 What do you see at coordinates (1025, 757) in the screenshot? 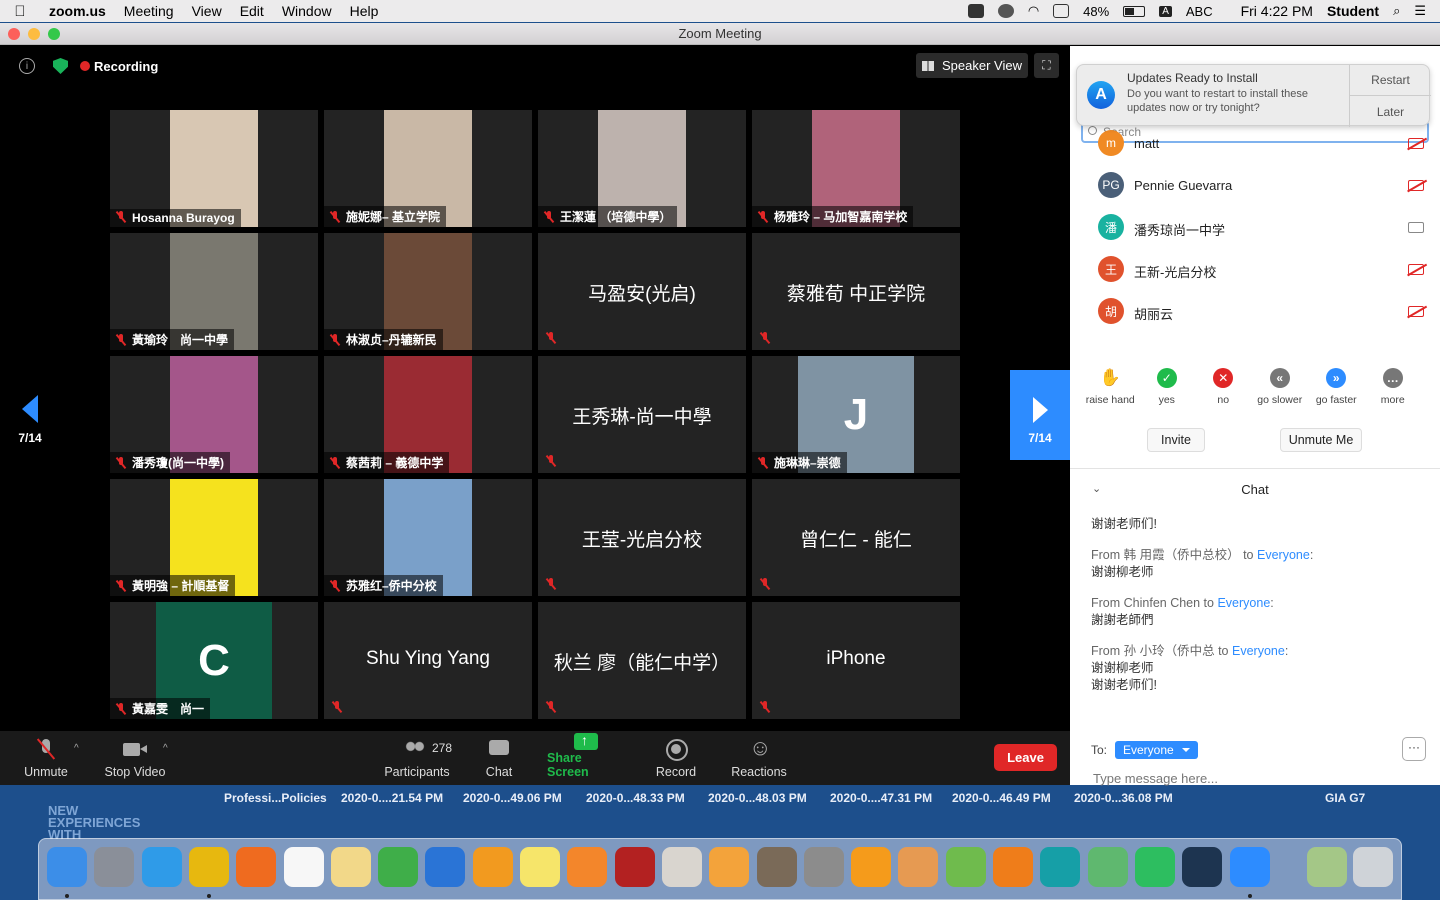
I see `leave-button: Leave` at bounding box center [1025, 757].